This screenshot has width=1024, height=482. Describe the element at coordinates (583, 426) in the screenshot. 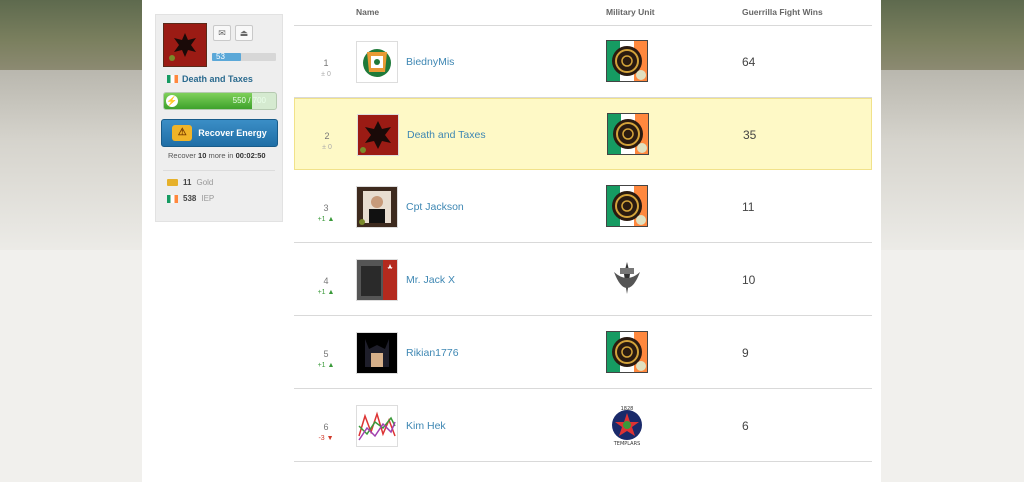

I see `table-row: 6 -3 ▼ Kim Hek TEMPLARS 1828 6` at that location.